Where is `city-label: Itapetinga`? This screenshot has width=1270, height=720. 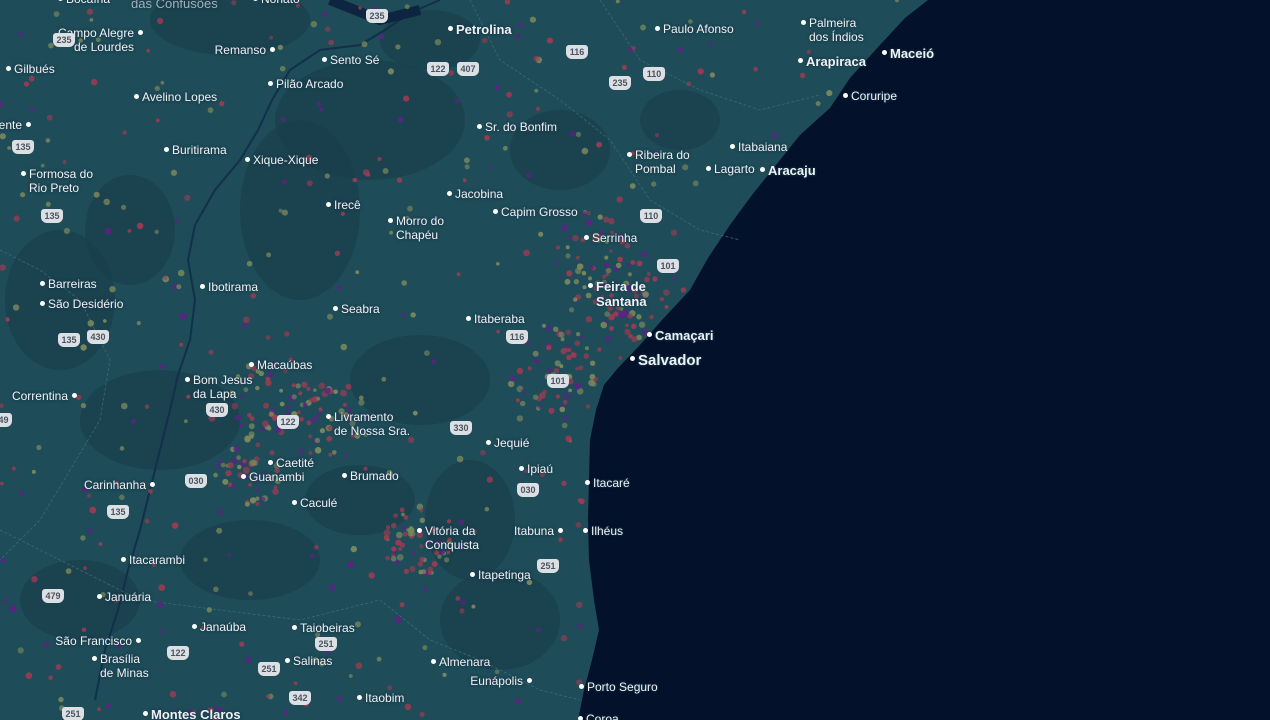 city-label: Itapetinga is located at coordinates (504, 575).